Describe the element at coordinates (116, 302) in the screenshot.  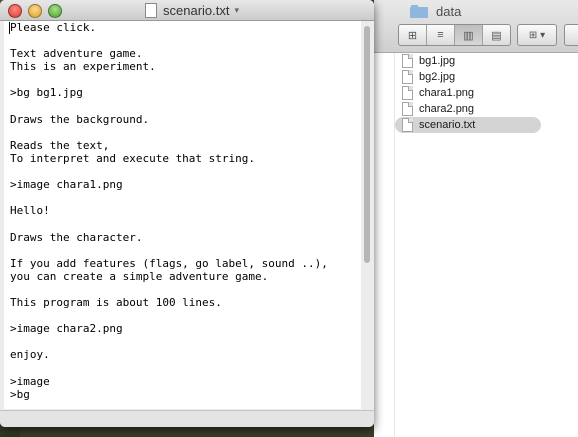
I see `text-line: This program is about 100 lines.` at that location.